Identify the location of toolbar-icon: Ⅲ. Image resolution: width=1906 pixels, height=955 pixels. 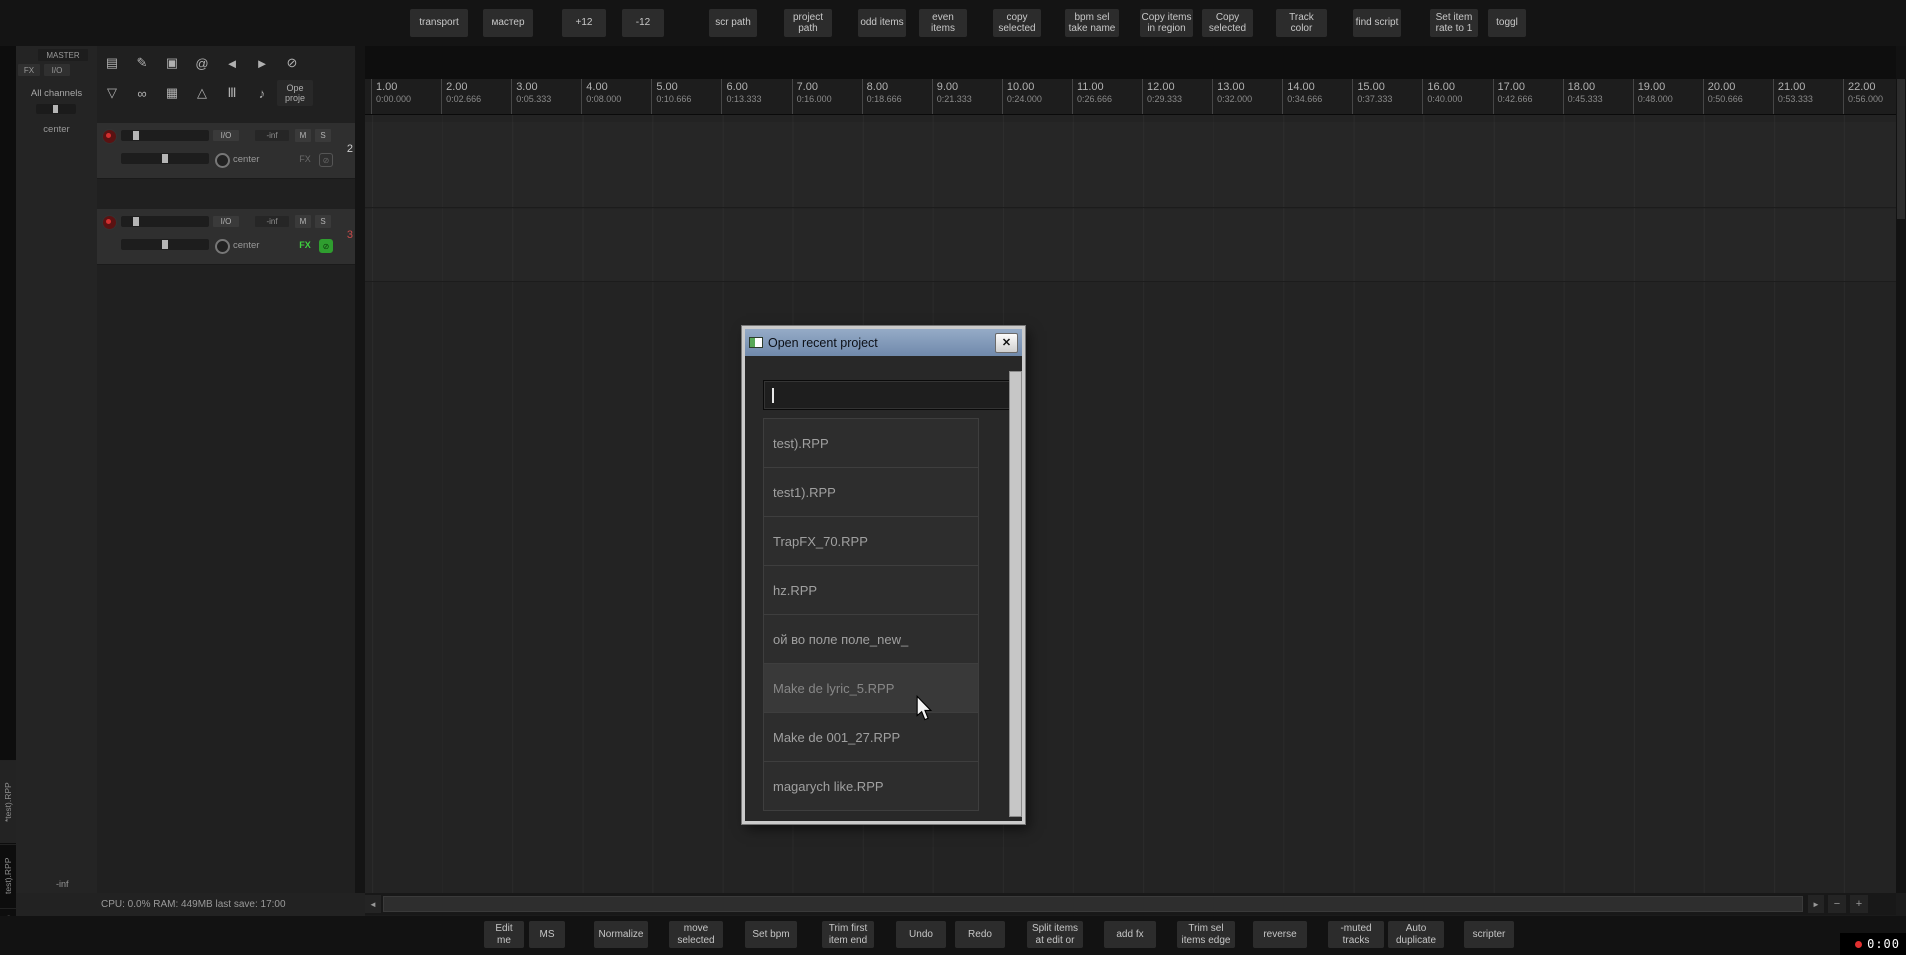
(232, 93).